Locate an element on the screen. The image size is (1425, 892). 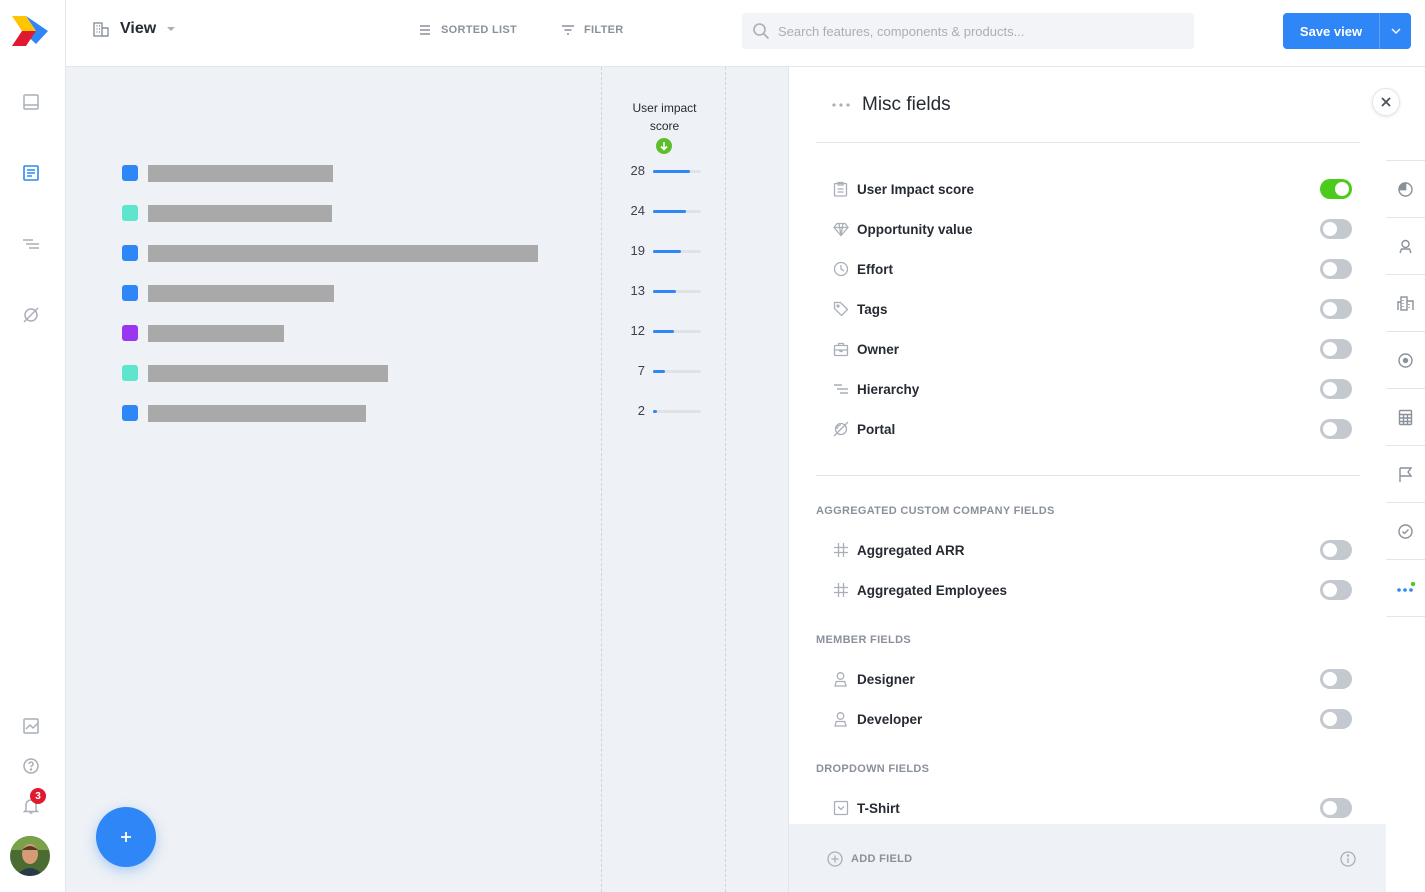
score-cell: 24 is located at coordinates (664, 211).